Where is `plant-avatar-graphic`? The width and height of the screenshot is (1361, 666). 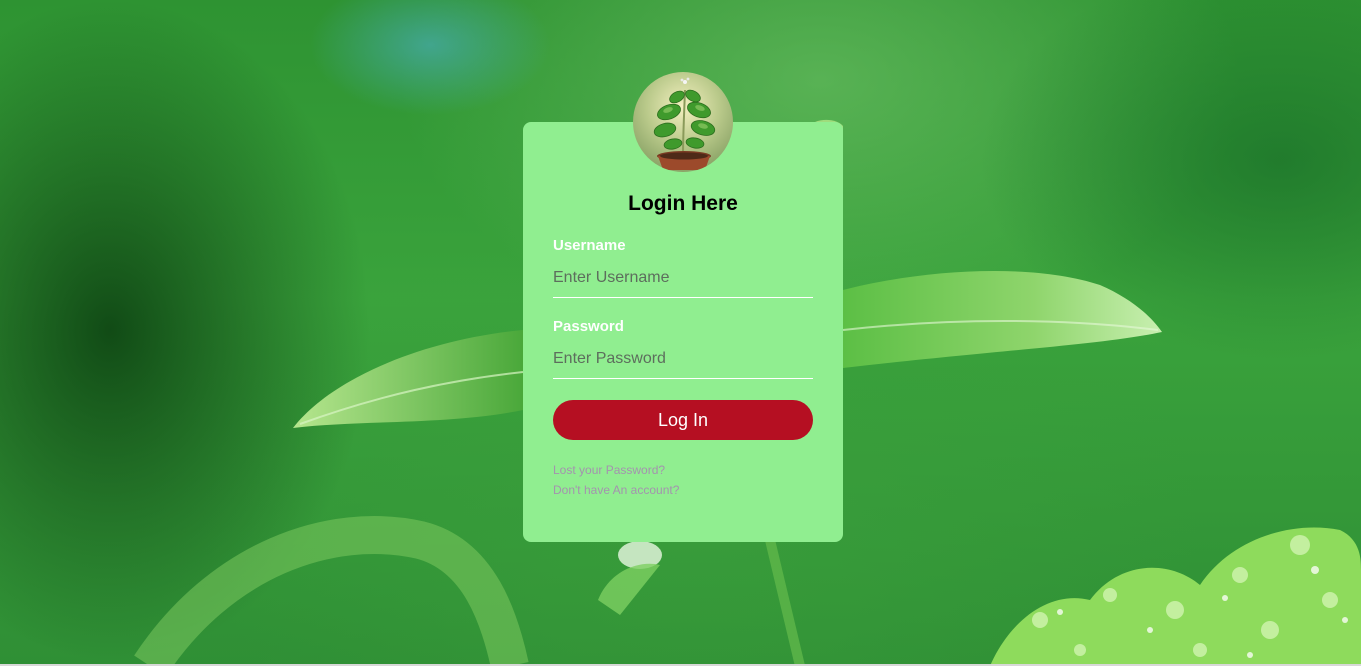 plant-avatar-graphic is located at coordinates (684, 123).